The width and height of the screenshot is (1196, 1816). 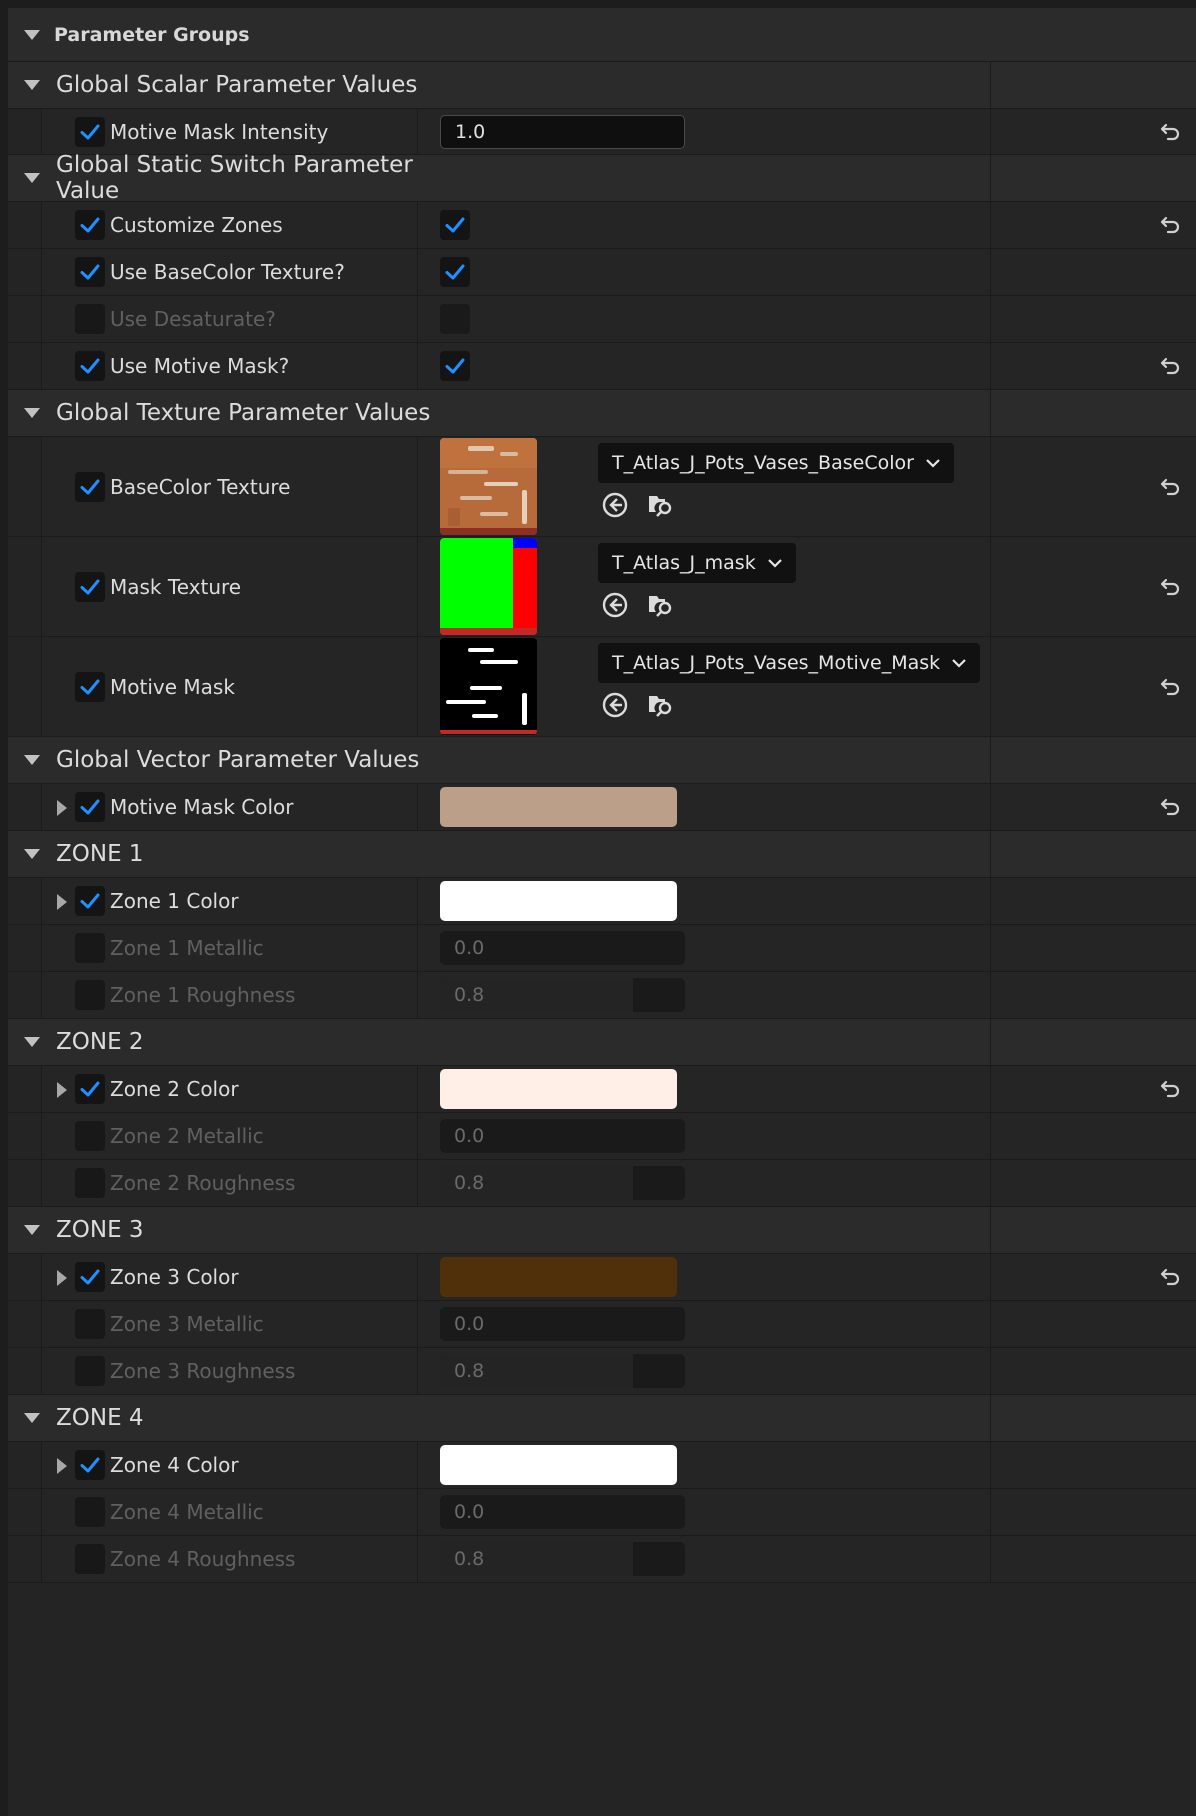 What do you see at coordinates (488, 686) in the screenshot?
I see `motive-mask-thumbnail` at bounding box center [488, 686].